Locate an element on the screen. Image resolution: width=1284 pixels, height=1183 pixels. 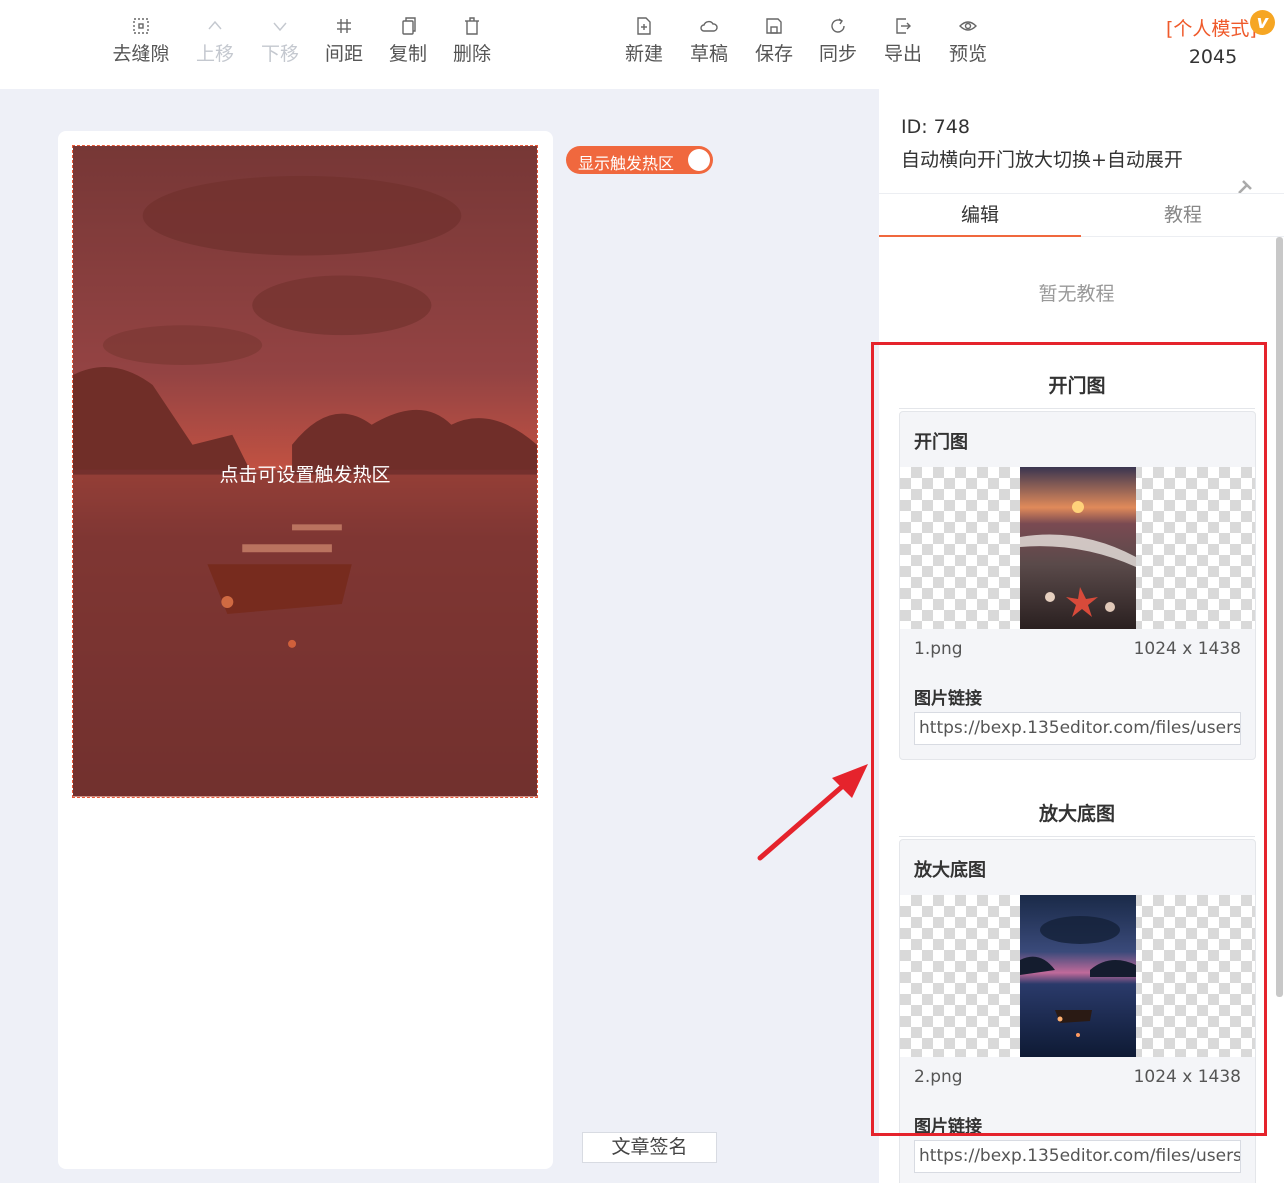
spacing-label: 间距 is located at coordinates (343, 54).